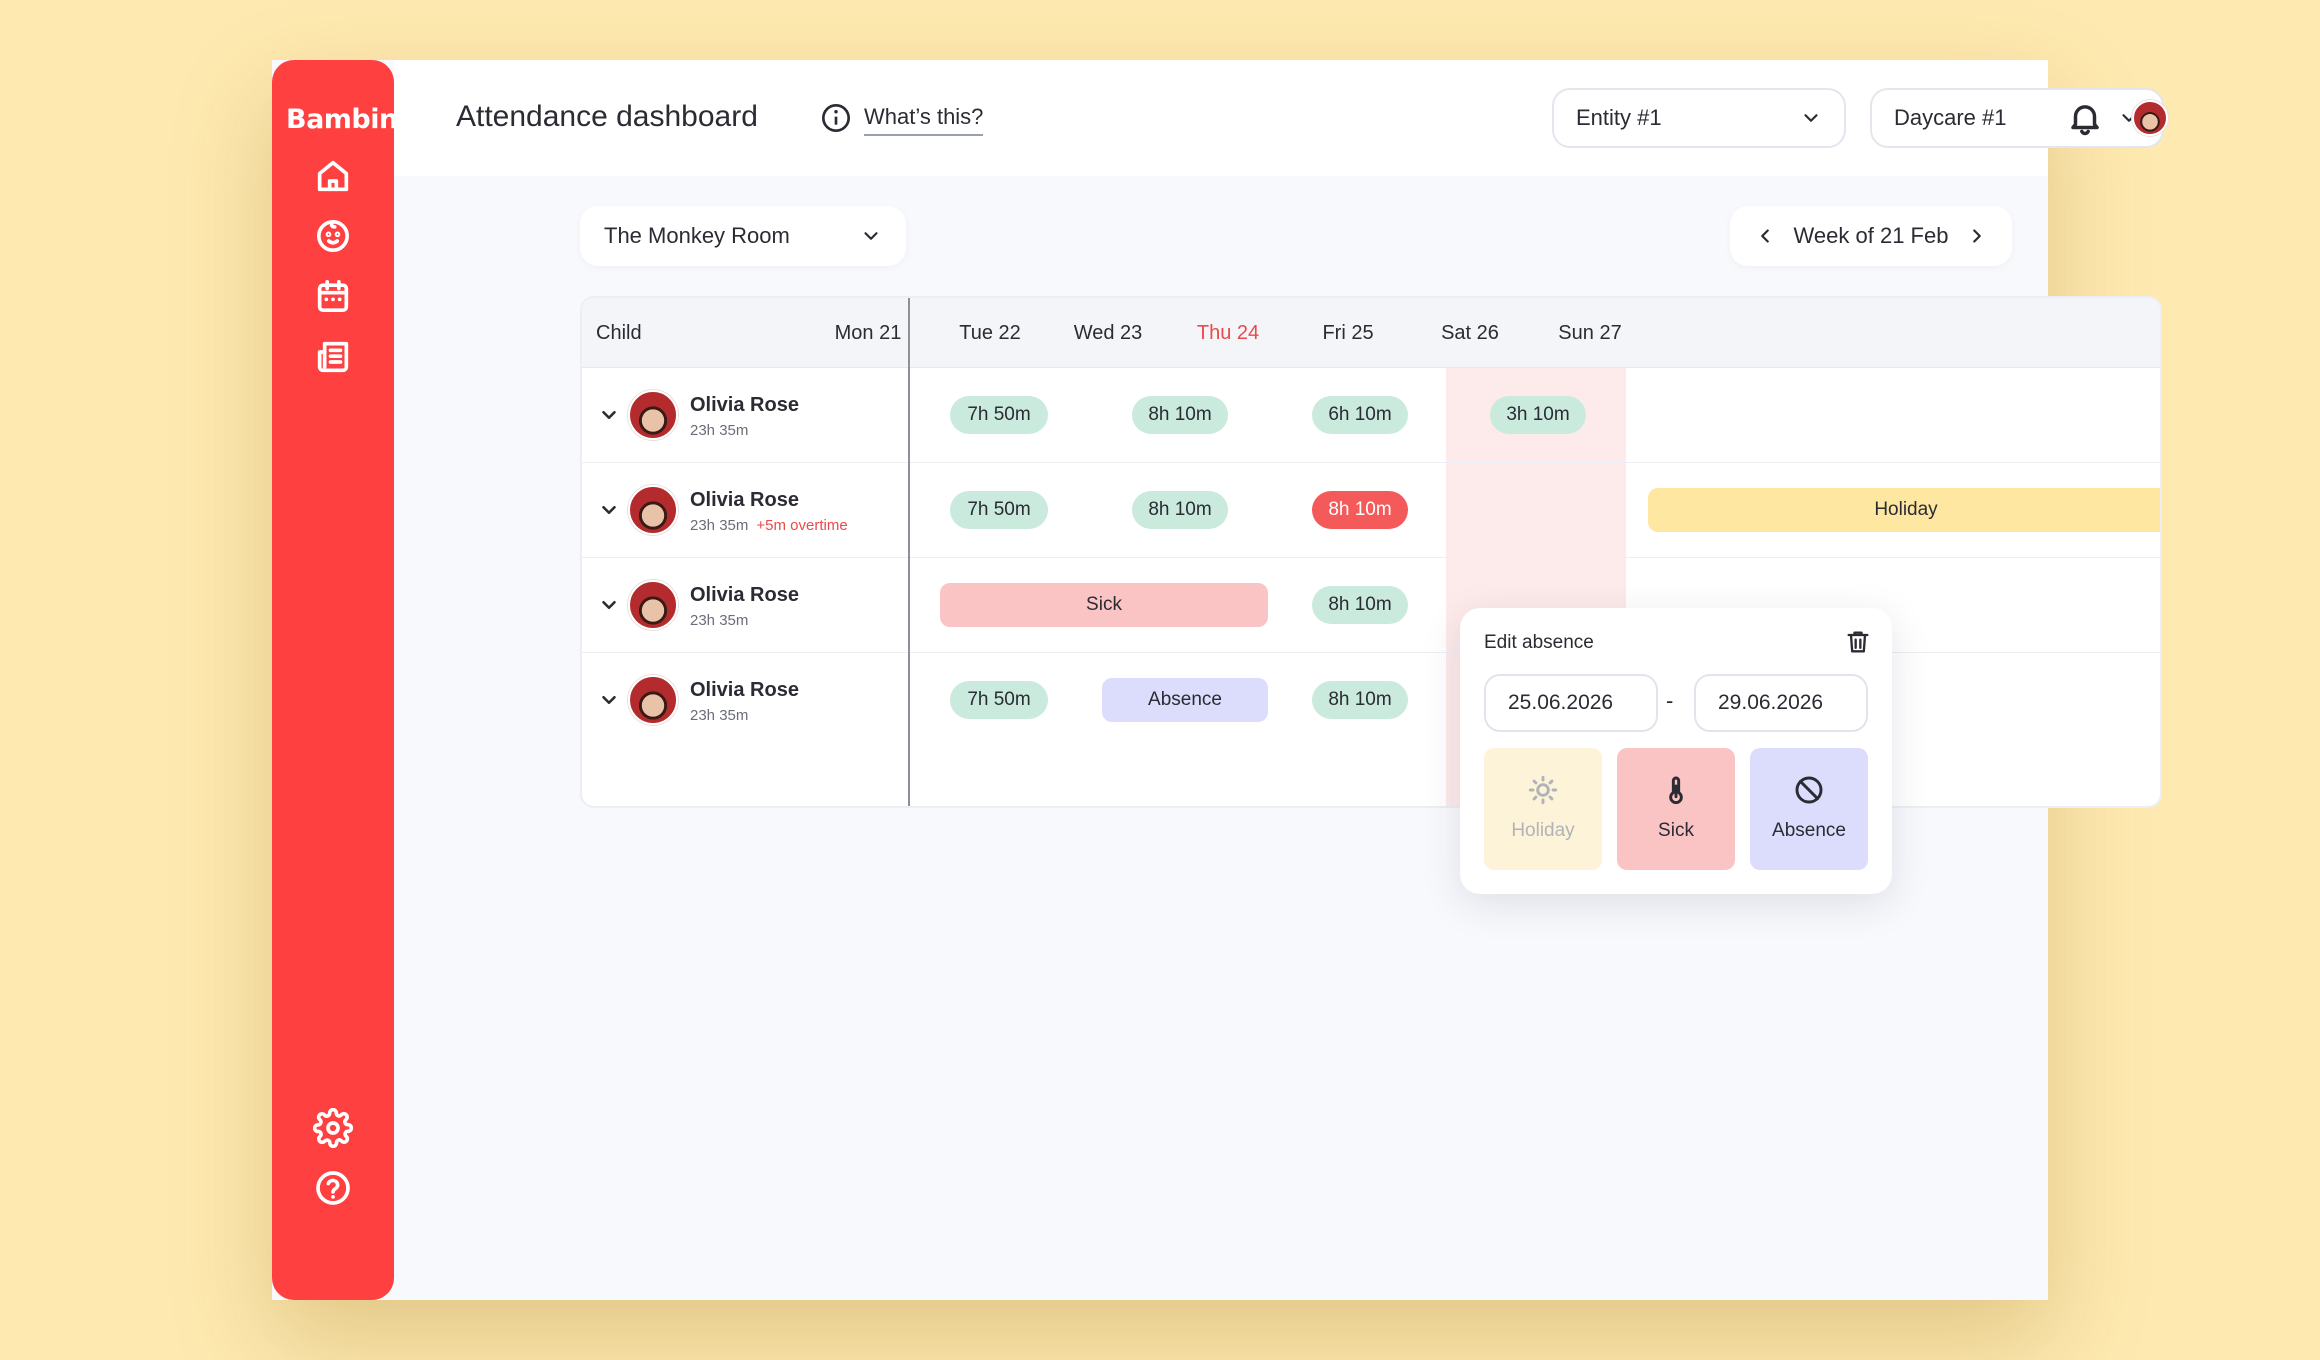 This screenshot has height=1360, width=2320. What do you see at coordinates (607, 116) in the screenshot?
I see `page-title: Attendance dashboard` at bounding box center [607, 116].